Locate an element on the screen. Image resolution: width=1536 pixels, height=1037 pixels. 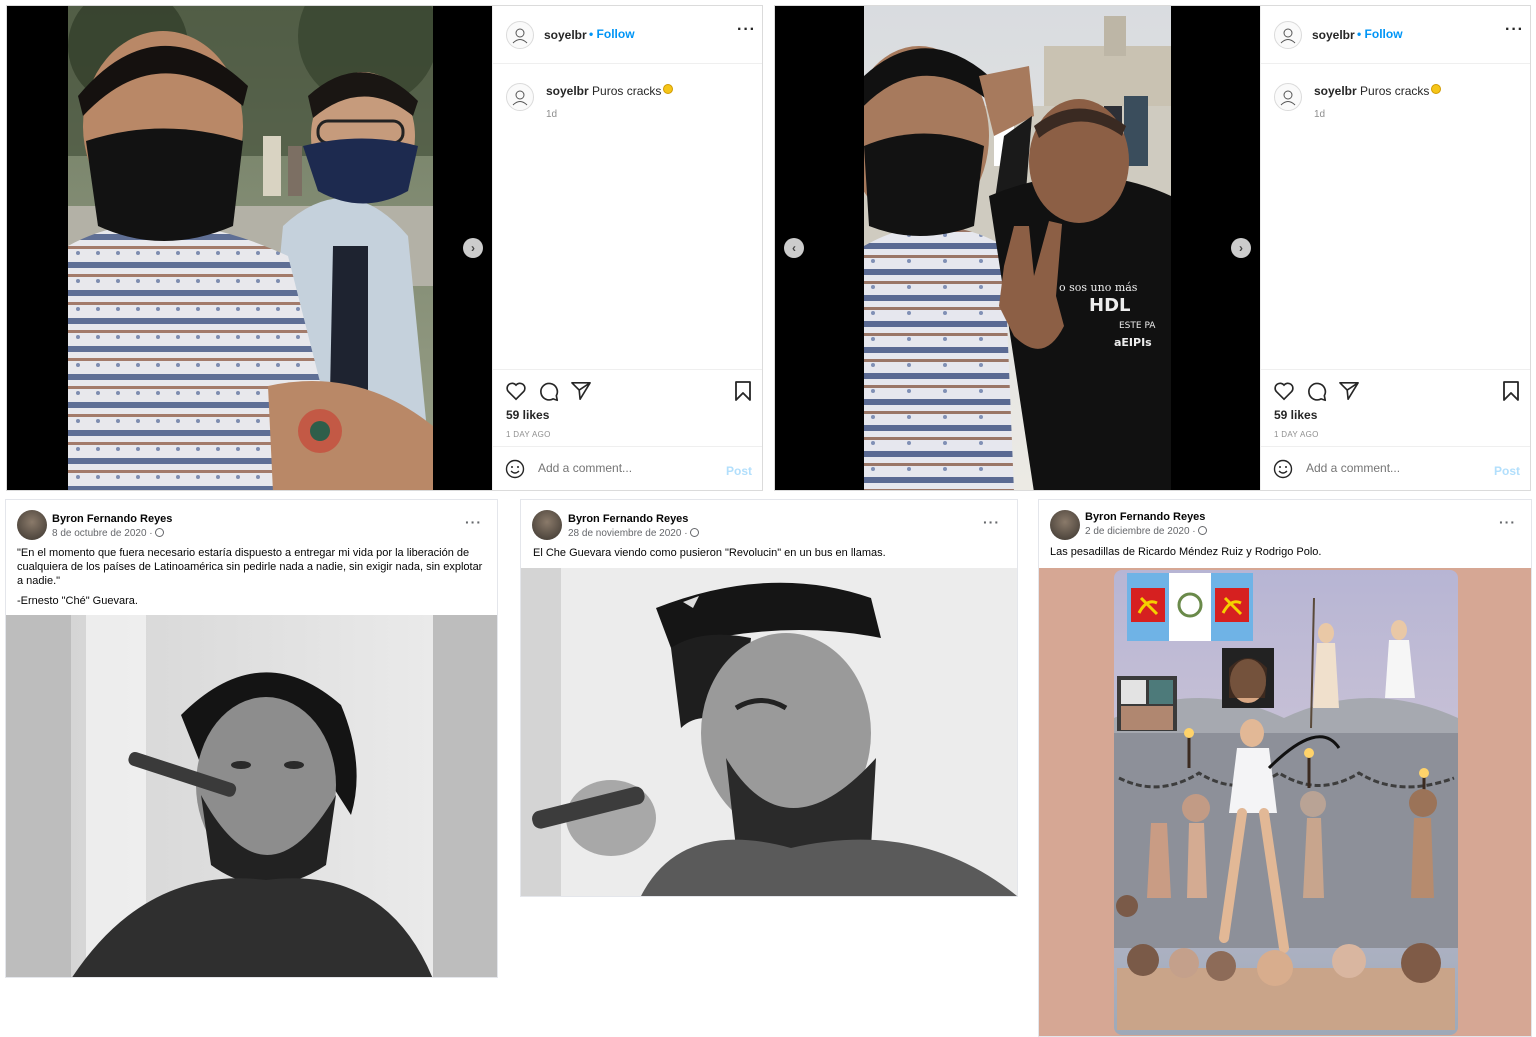
post-photo: › is located at coordinates (249, 248).